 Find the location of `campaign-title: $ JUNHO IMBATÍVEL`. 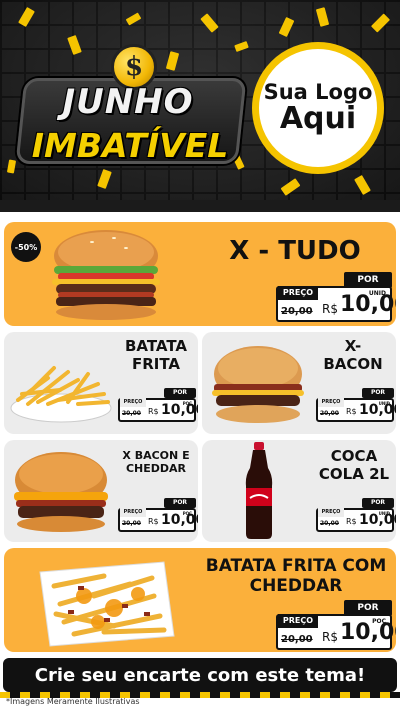

campaign-title: $ JUNHO IMBATÍVEL is located at coordinates (130, 108).